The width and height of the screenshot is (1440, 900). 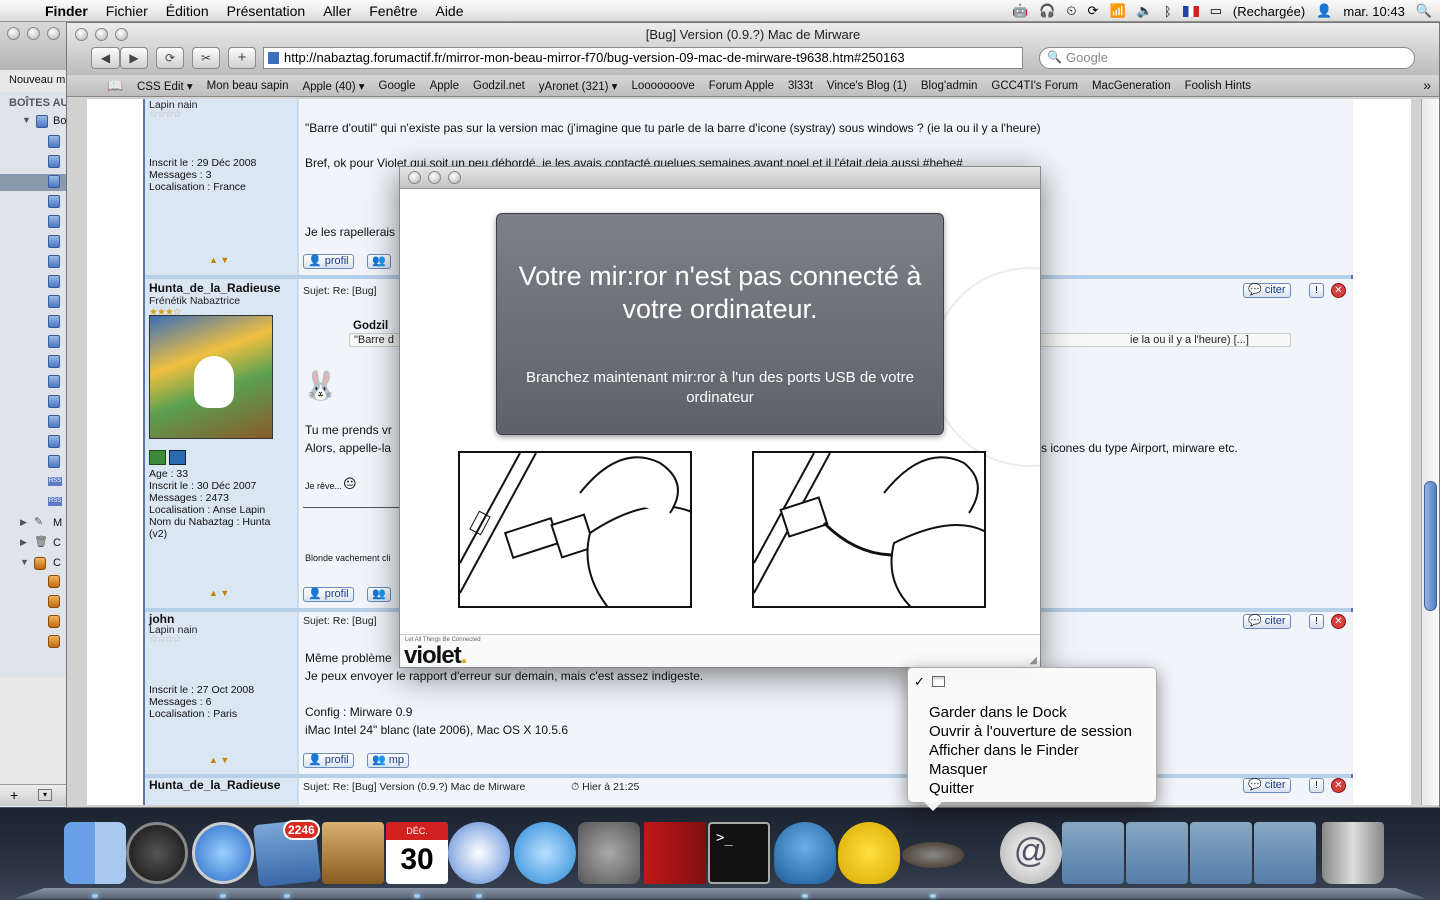 I want to click on post4-quote-button: 💬 citer, so click(x=1267, y=785).